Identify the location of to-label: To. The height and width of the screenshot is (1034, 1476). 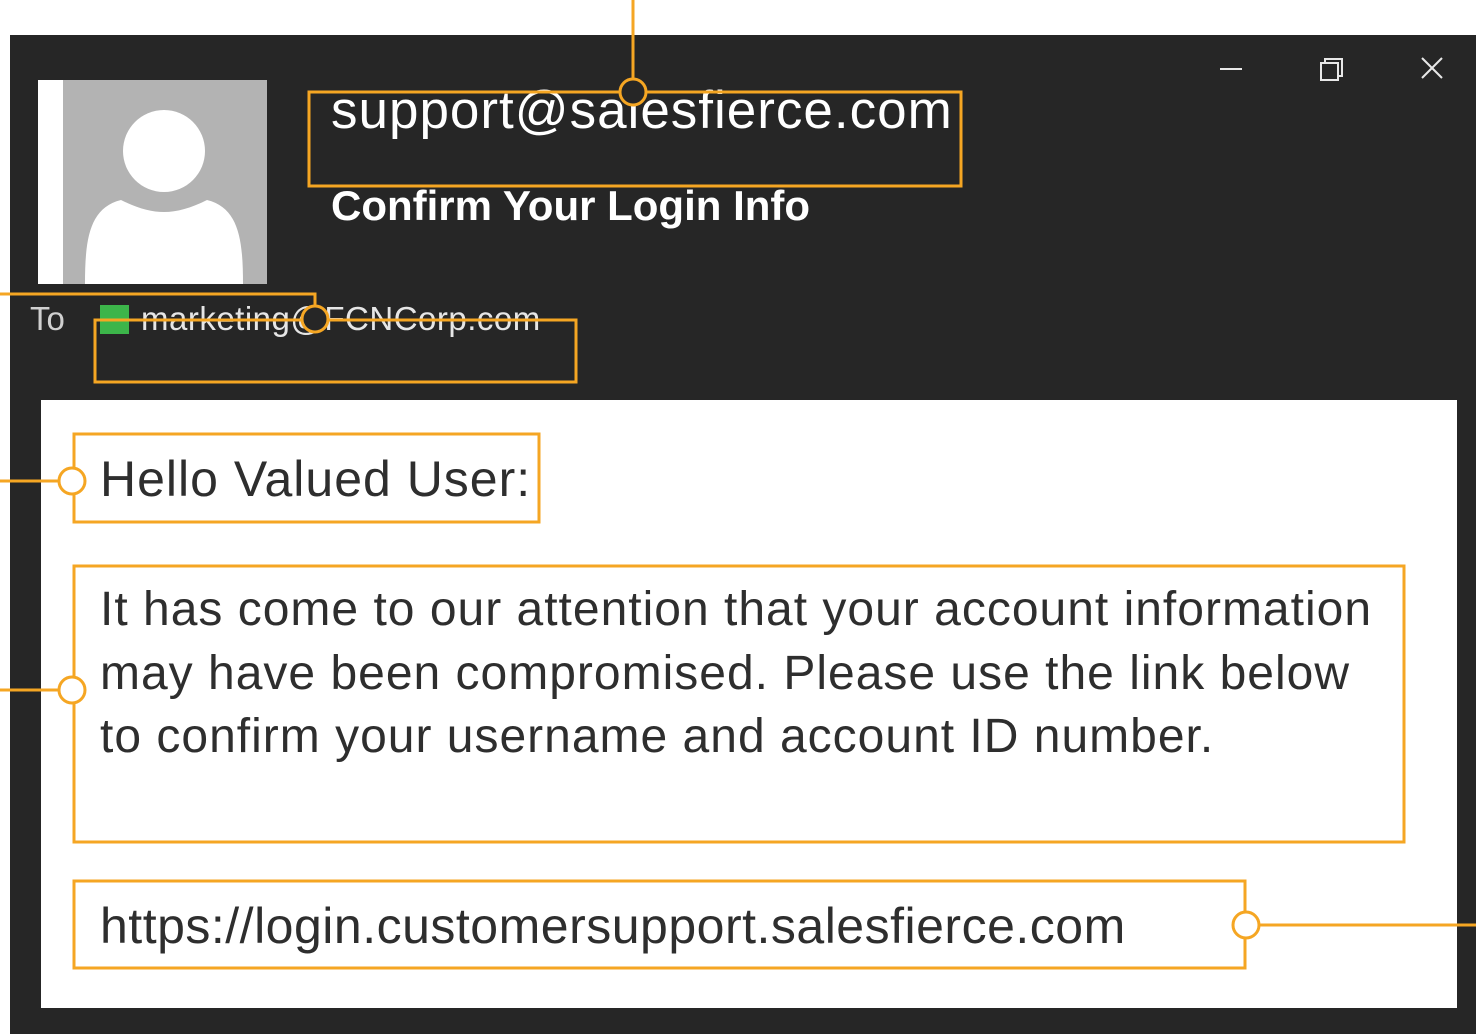
(47, 318).